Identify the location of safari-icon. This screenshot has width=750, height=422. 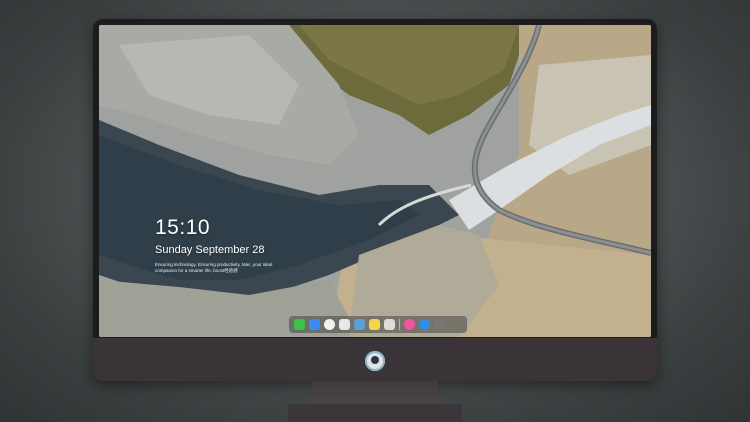
(329, 324).